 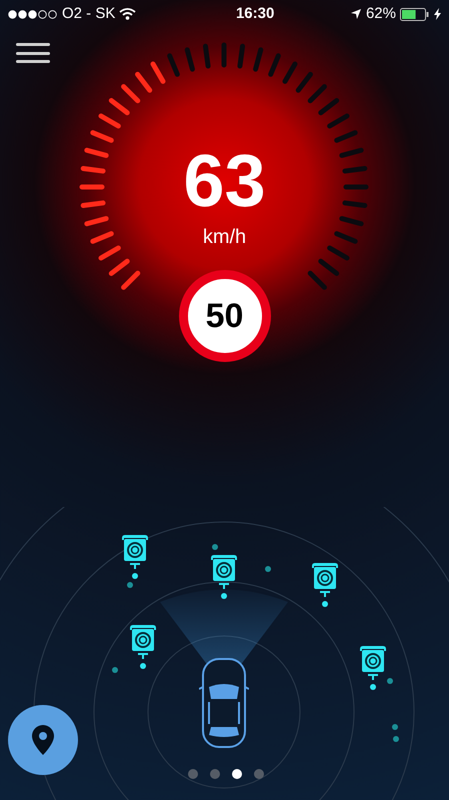 I want to click on speed-limit-value: 50, so click(x=225, y=316).